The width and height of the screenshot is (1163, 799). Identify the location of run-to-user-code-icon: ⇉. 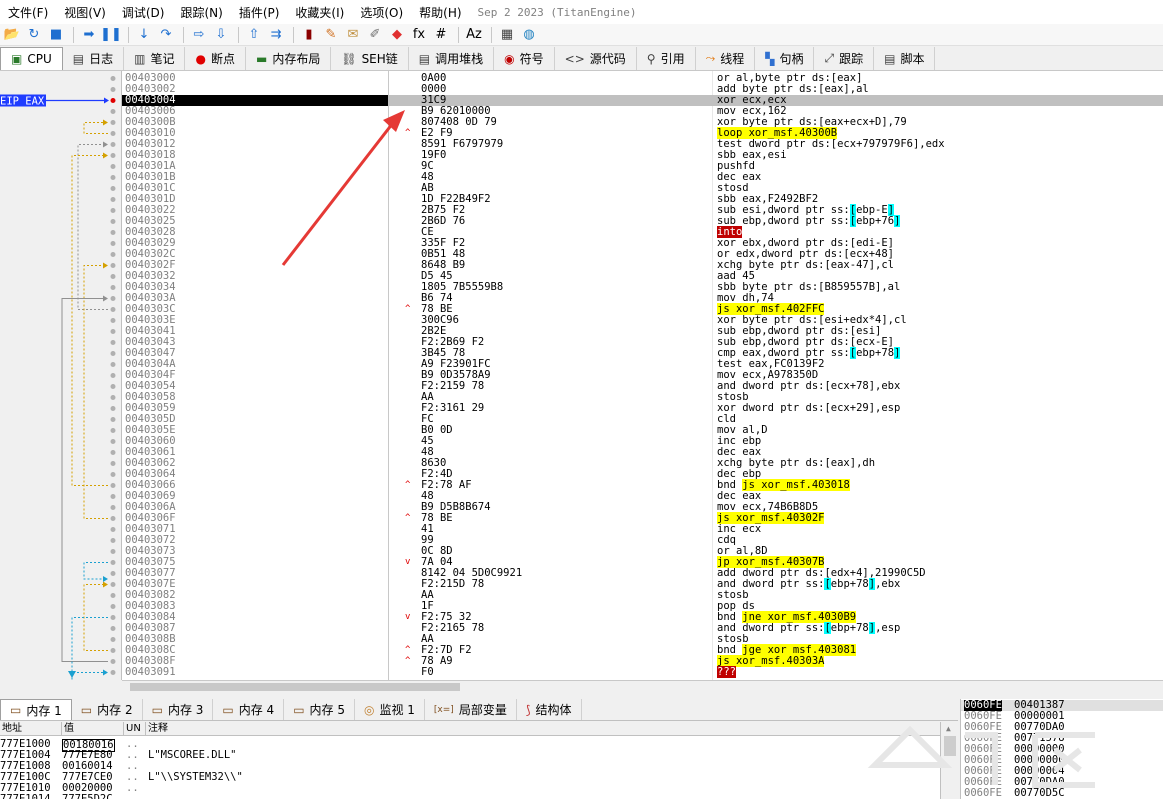
(276, 35).